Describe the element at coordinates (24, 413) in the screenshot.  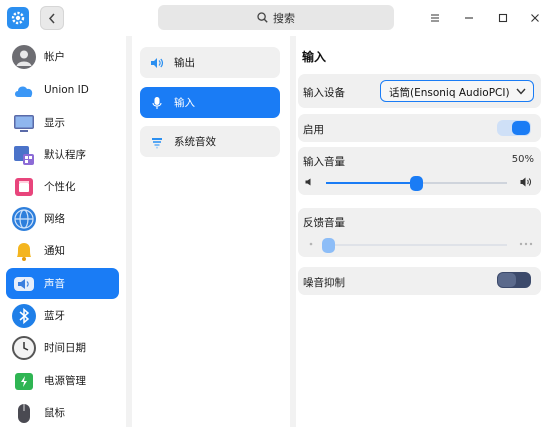
I see `mouse-icon` at that location.